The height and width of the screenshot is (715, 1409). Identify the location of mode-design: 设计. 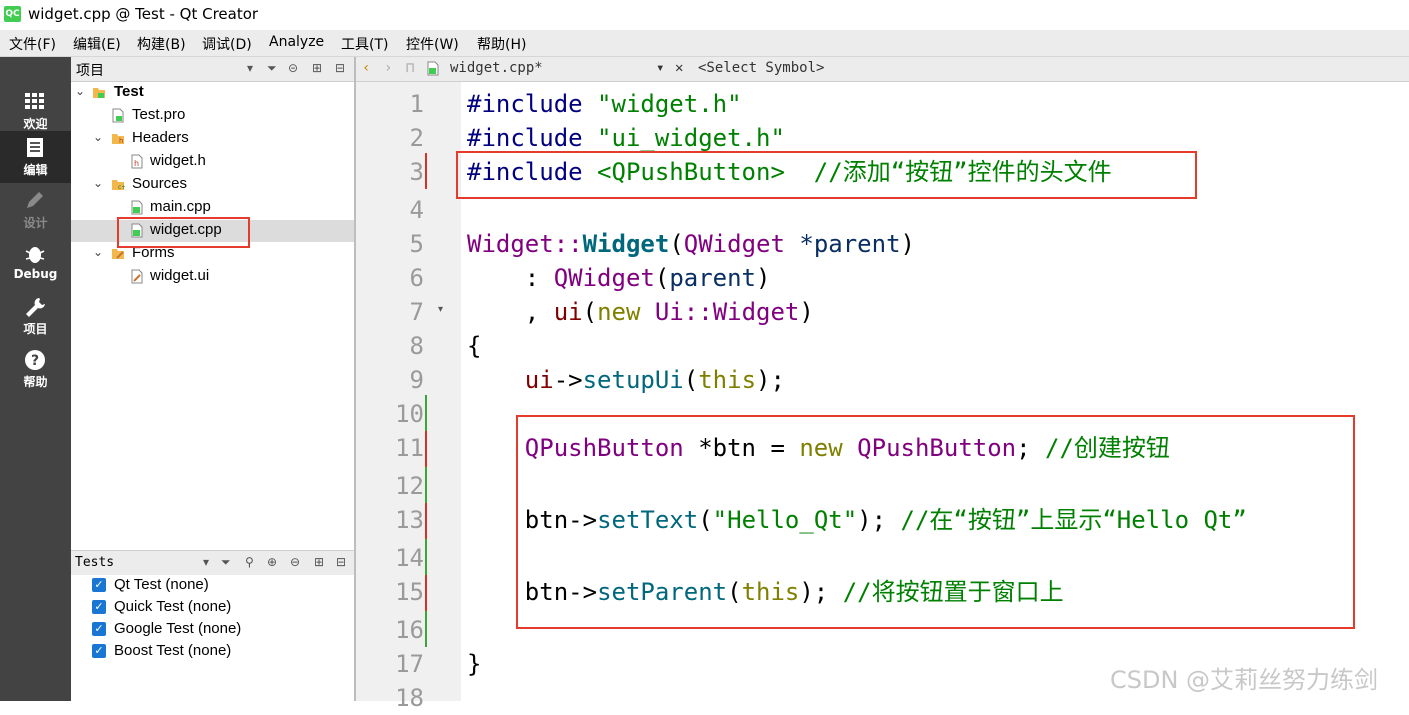
(35, 210).